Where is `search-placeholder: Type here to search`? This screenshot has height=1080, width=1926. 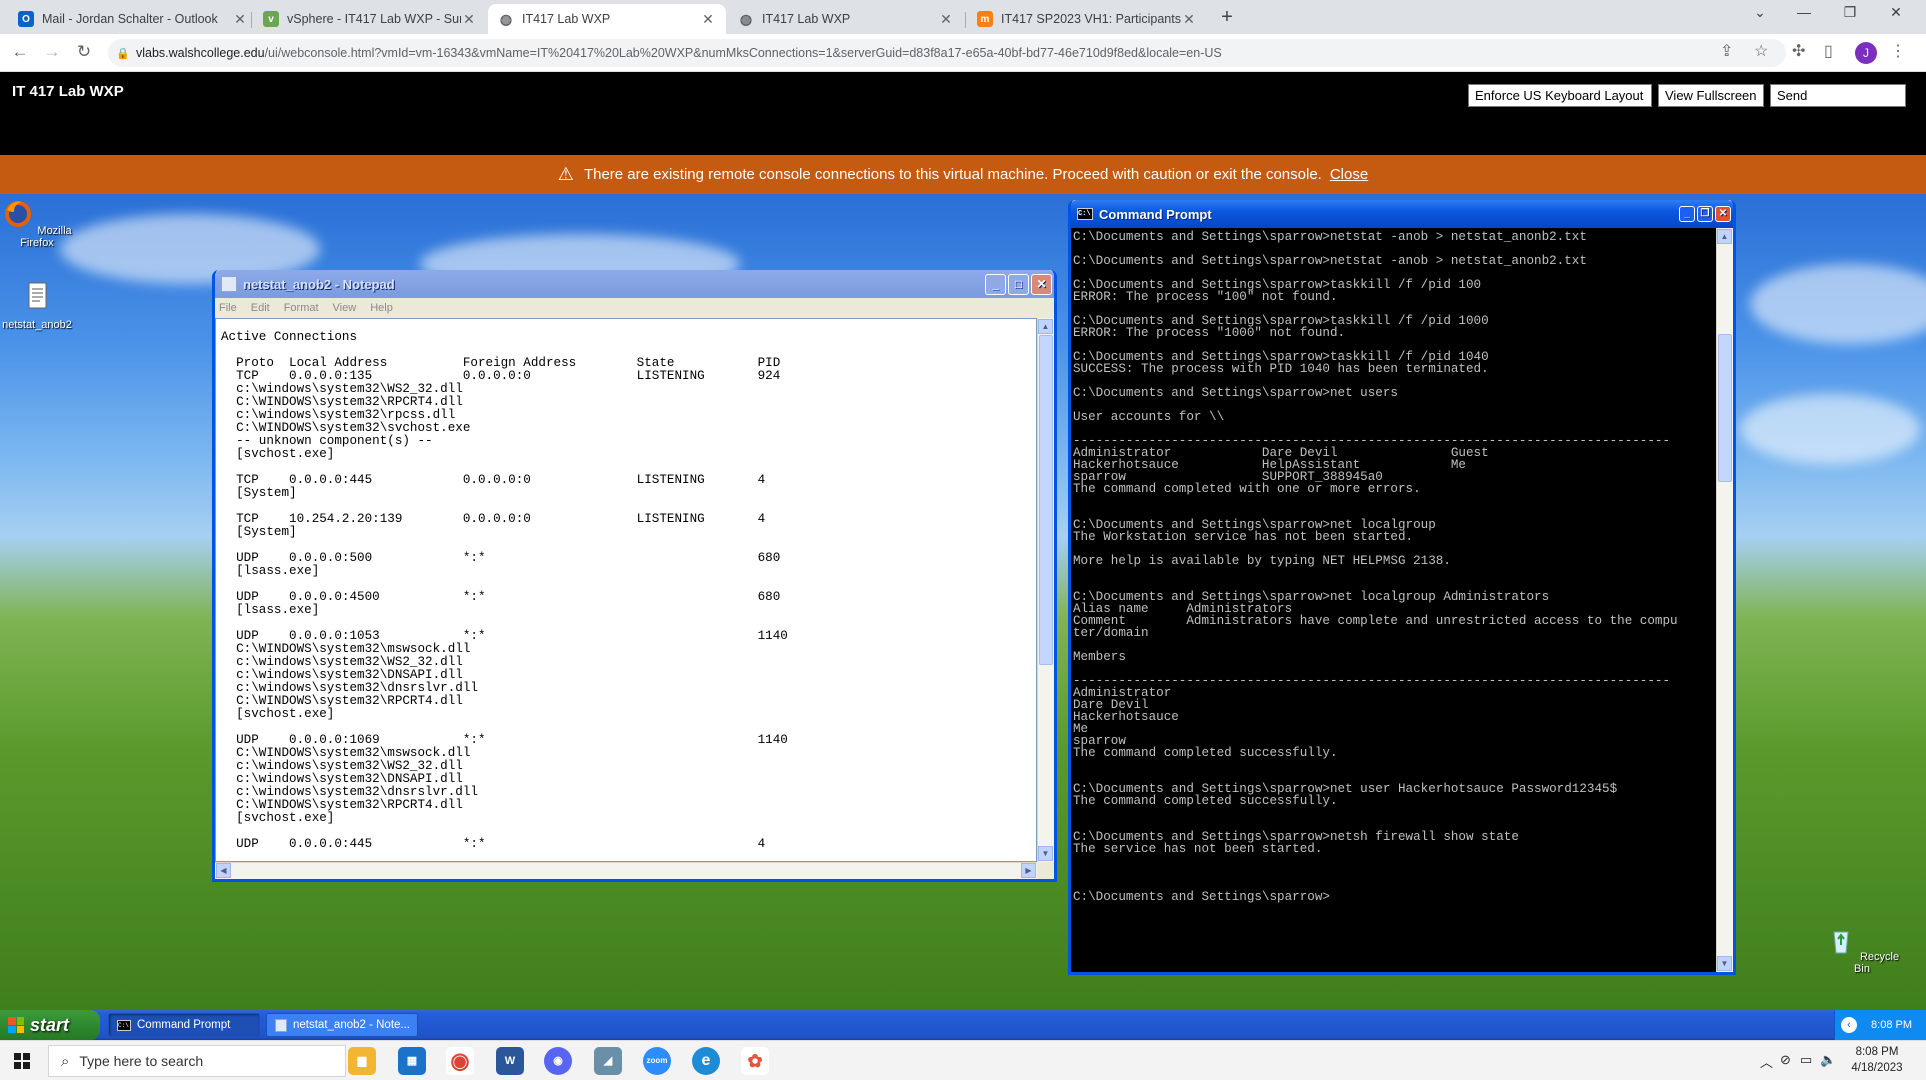
search-placeholder: Type here to search is located at coordinates (141, 1061).